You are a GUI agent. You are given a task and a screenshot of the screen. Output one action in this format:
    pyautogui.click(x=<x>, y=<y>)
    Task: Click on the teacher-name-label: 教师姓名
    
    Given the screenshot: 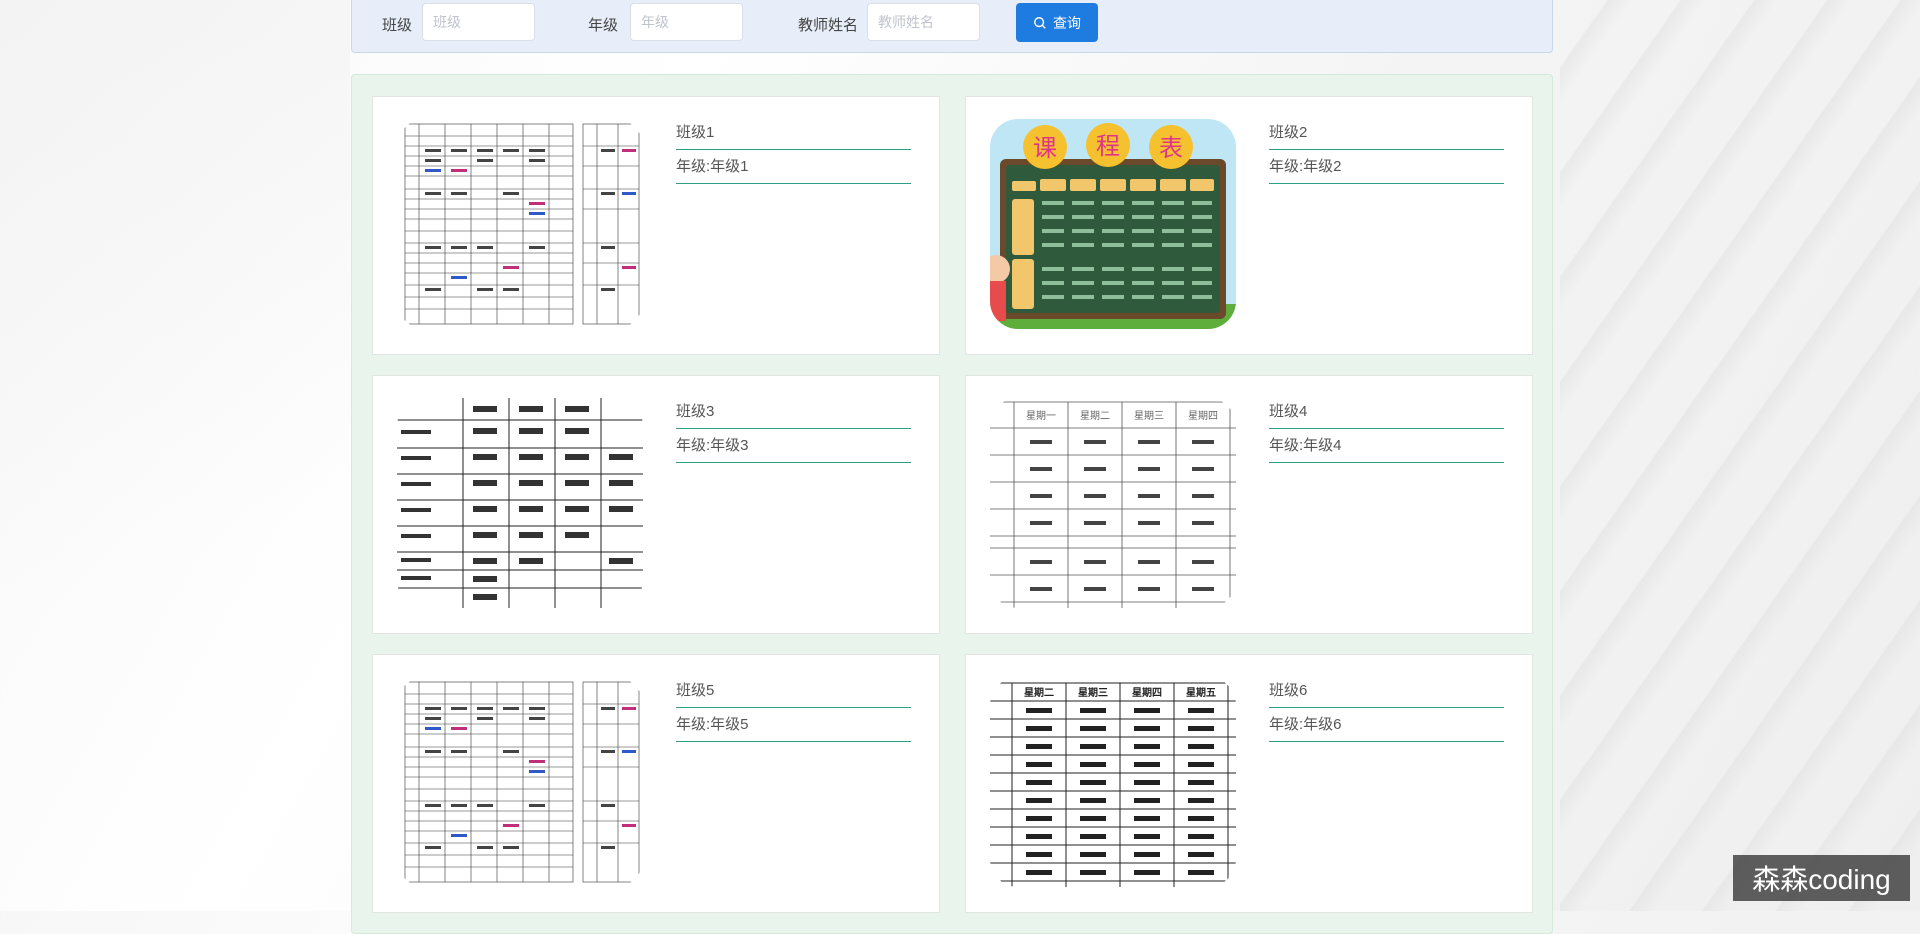 What is the action you would take?
    pyautogui.click(x=828, y=25)
    